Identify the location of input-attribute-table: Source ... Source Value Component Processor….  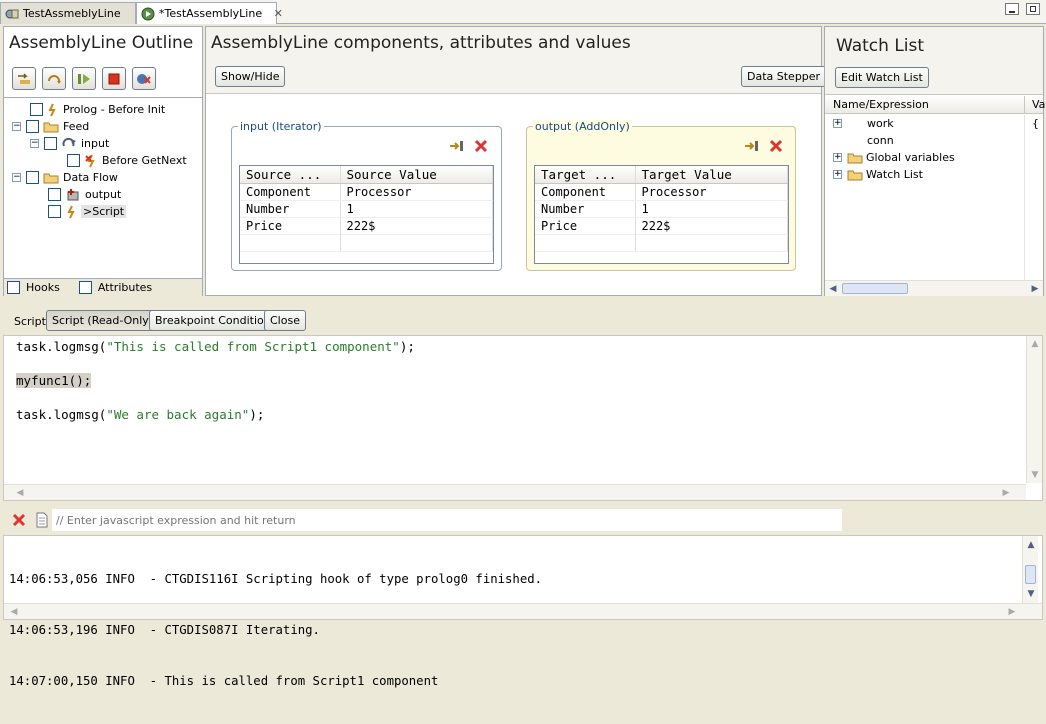
(366, 209).